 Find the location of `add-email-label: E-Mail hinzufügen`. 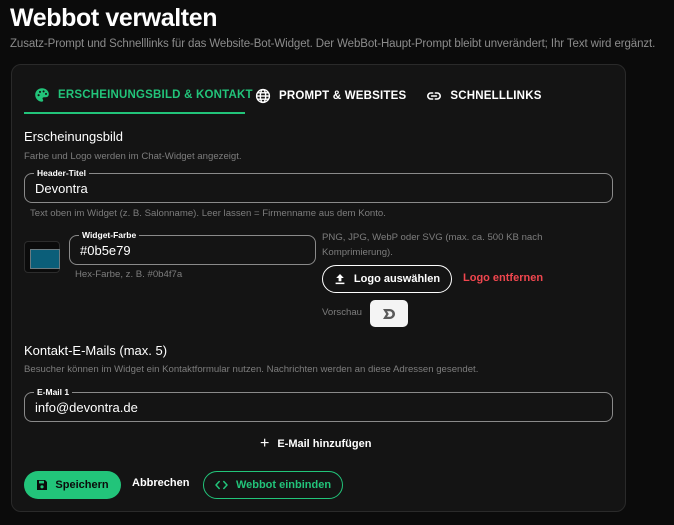

add-email-label: E-Mail hinzufügen is located at coordinates (324, 444).